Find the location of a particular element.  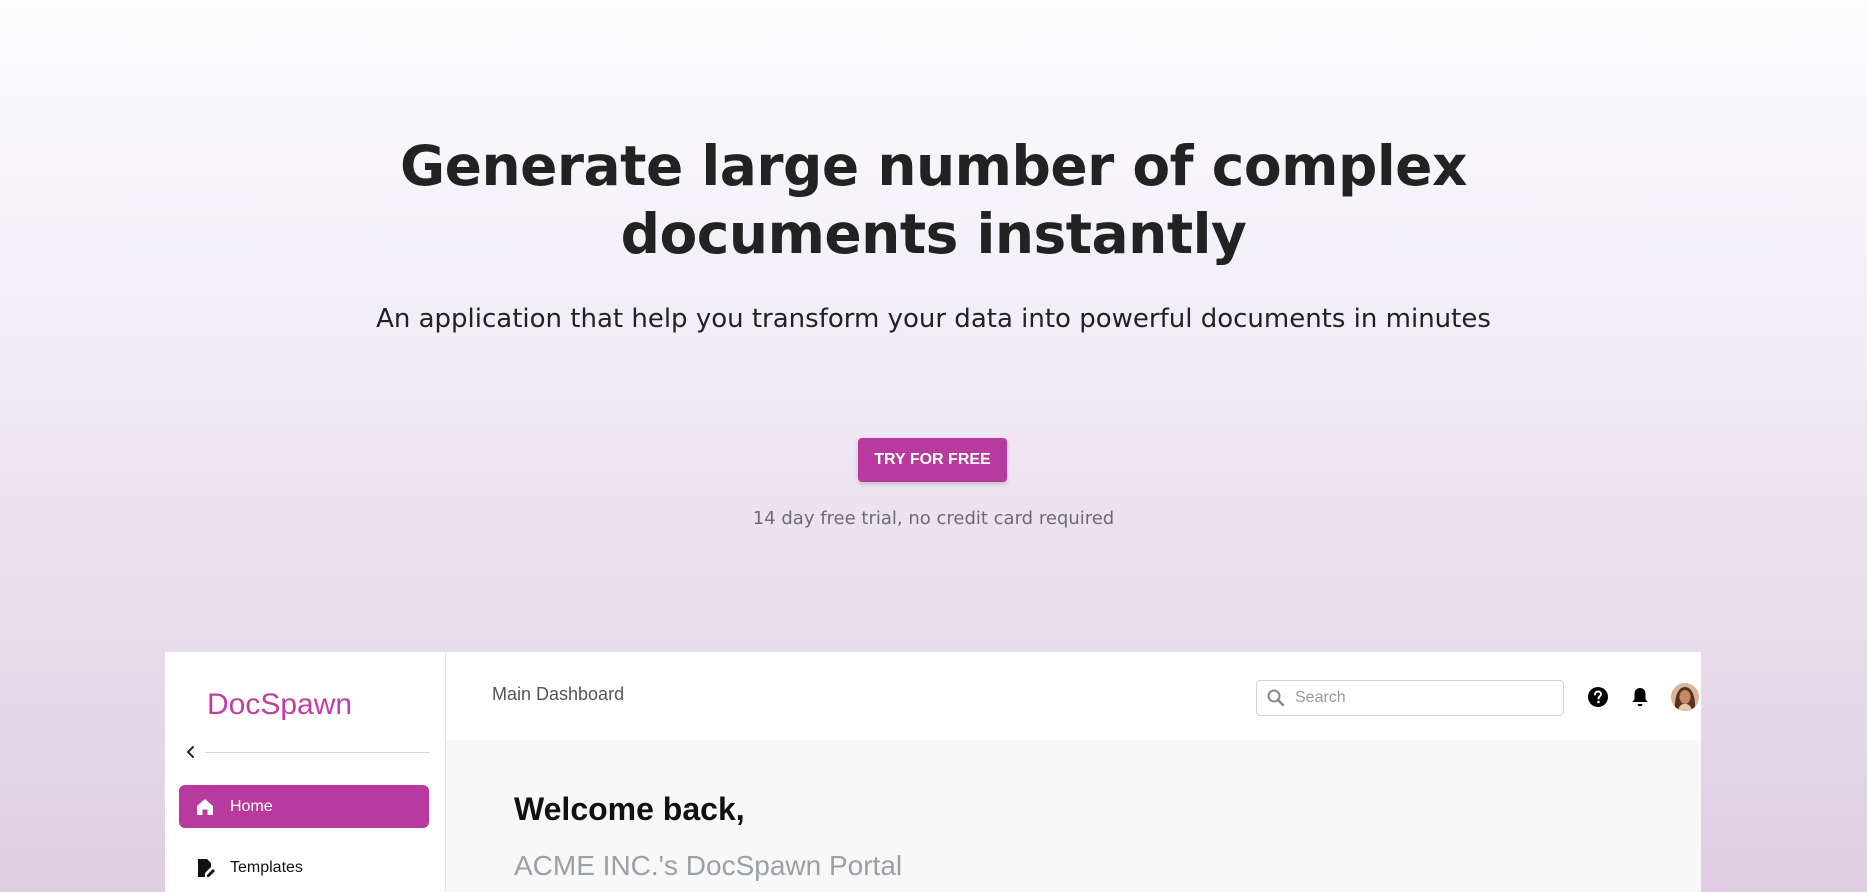

help-icon is located at coordinates (1598, 697).